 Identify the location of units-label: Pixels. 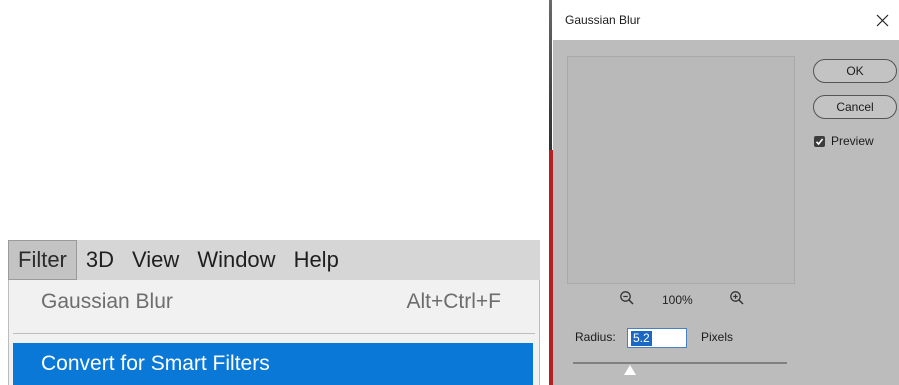
(717, 337).